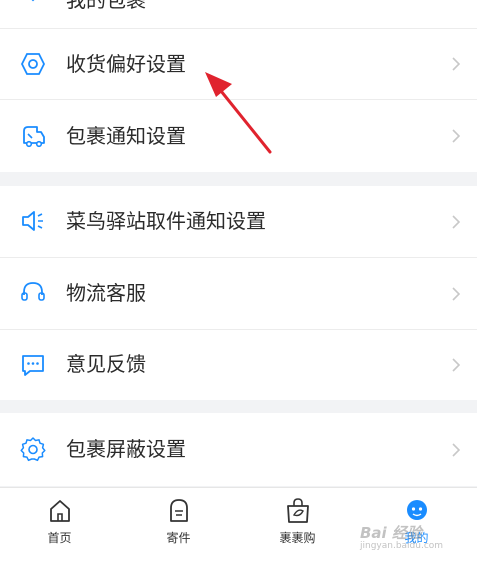 The height and width of the screenshot is (569, 477). I want to click on watermark-url: jingyan.baidu.com, so click(402, 546).